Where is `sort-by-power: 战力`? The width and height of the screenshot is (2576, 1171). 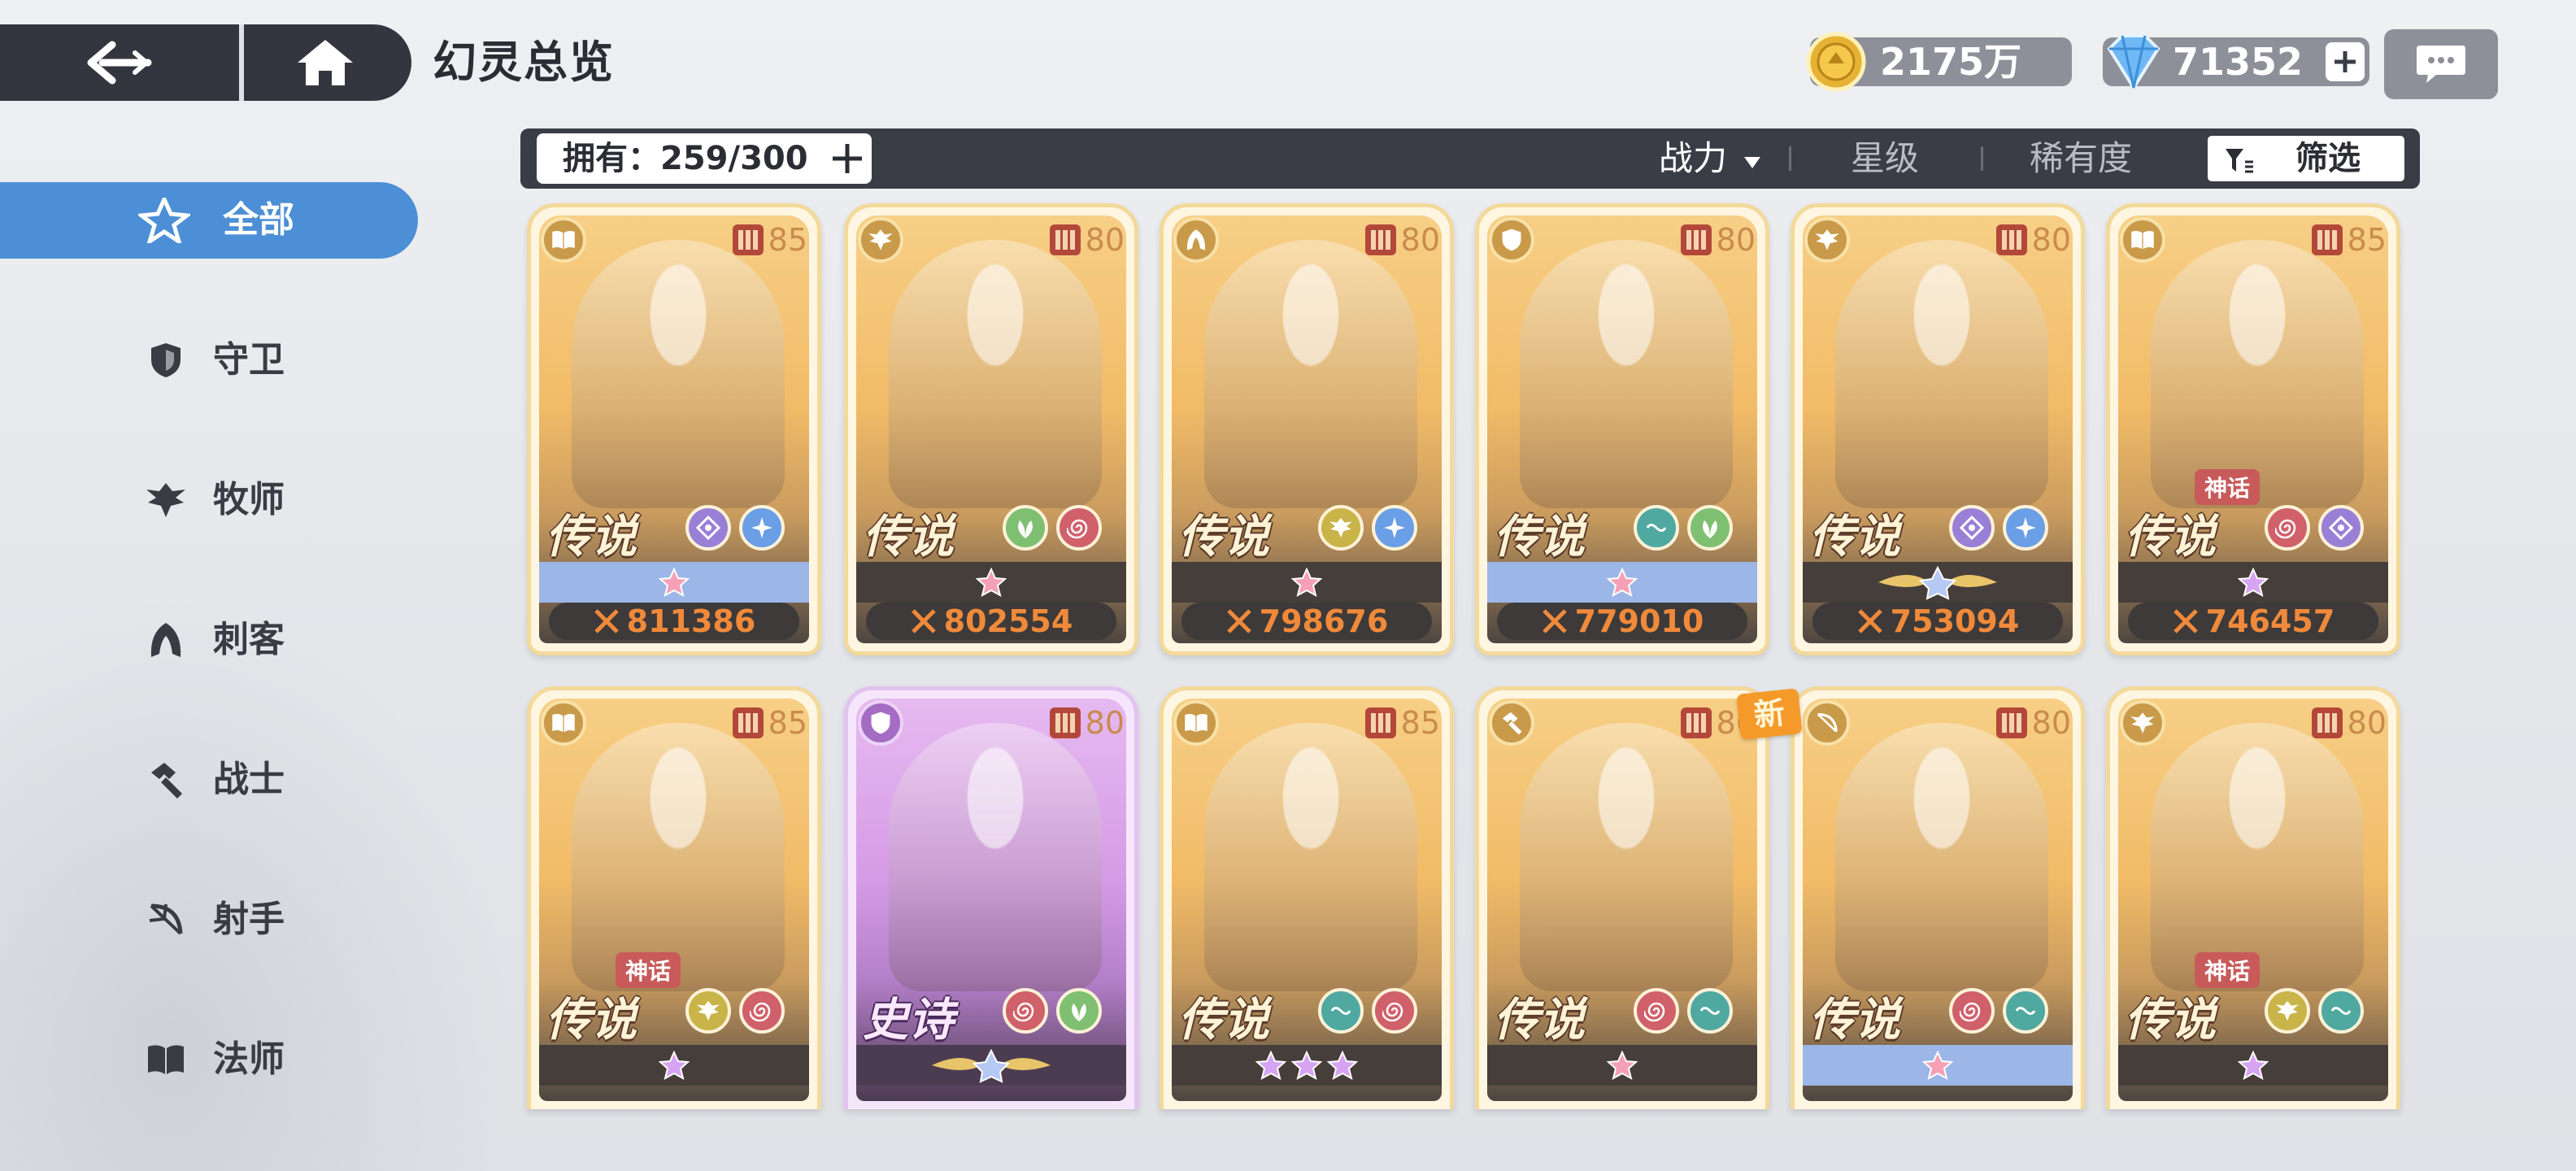 sort-by-power: 战力 is located at coordinates (1711, 159).